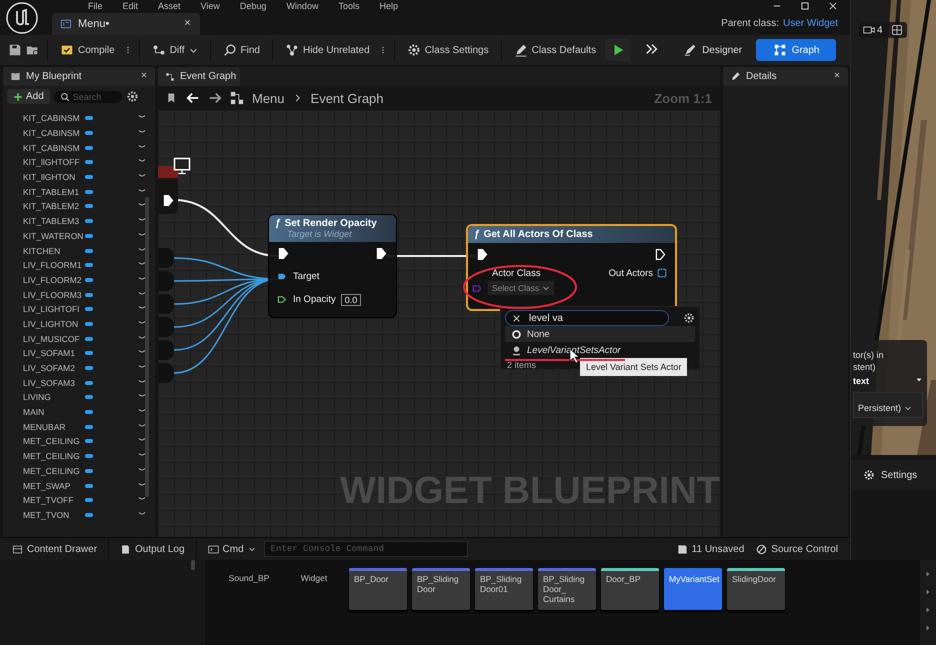  What do you see at coordinates (796, 50) in the screenshot?
I see `mode-button: Graph` at bounding box center [796, 50].